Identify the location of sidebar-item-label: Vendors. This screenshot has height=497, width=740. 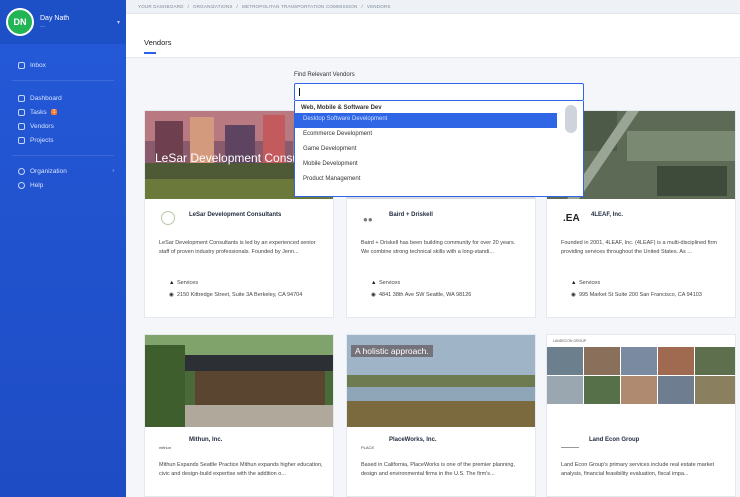
(42, 126).